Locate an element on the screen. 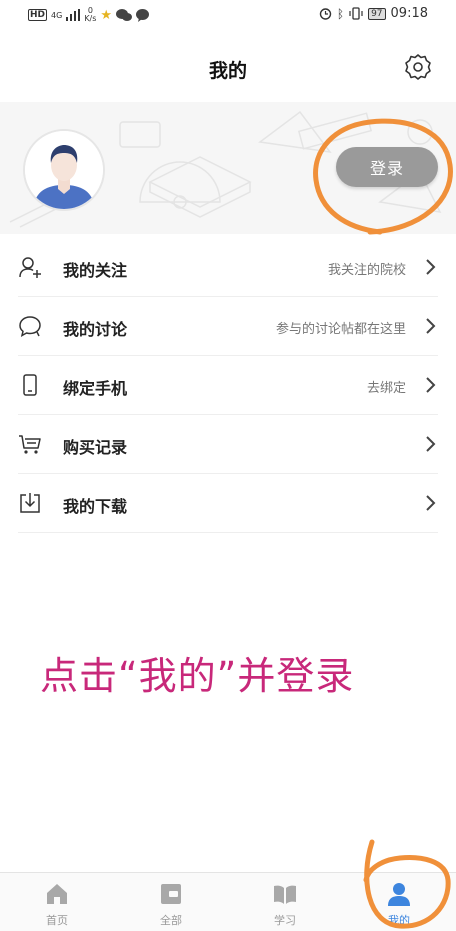  tab-label: 学习 is located at coordinates (285, 920).